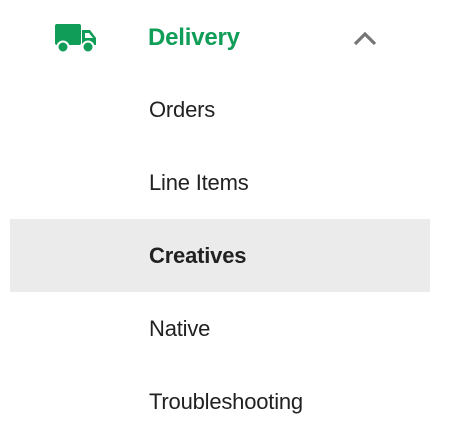 The height and width of the screenshot is (446, 458). I want to click on delivery-section-title: Delivery, so click(194, 37).